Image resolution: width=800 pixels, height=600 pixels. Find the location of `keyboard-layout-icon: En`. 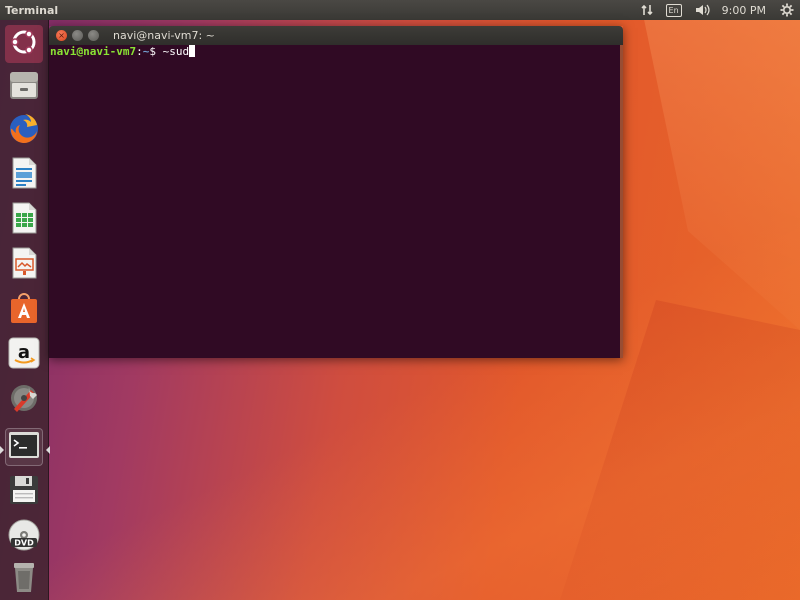

keyboard-layout-icon: En is located at coordinates (674, 10).